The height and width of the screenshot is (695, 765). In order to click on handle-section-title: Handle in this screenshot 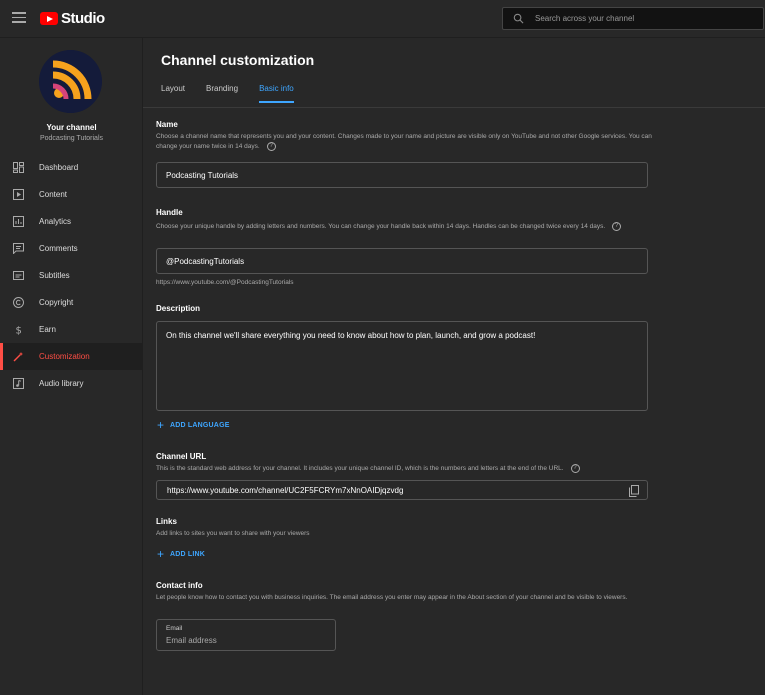, I will do `click(169, 212)`.